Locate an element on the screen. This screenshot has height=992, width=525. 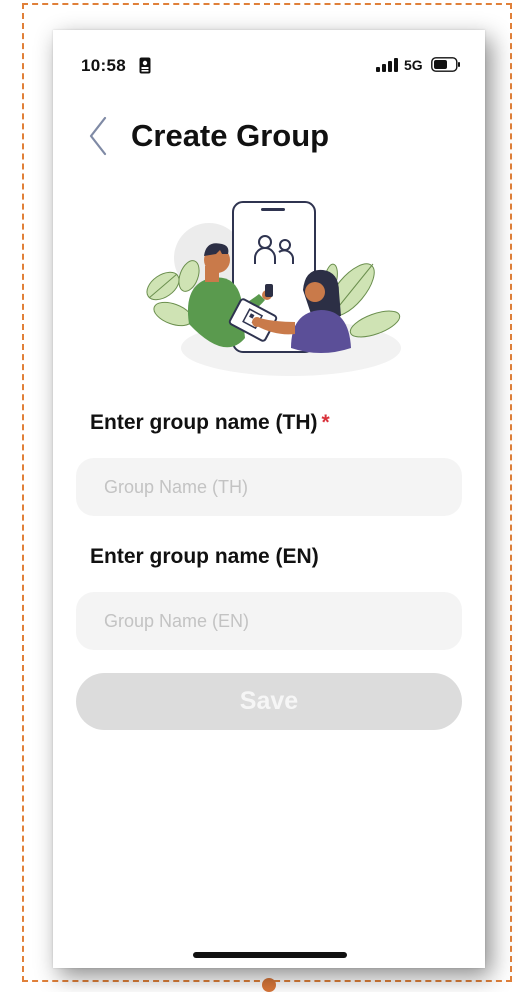
group-name-th-label: Enter group name (TH) * is located at coordinates (210, 423).